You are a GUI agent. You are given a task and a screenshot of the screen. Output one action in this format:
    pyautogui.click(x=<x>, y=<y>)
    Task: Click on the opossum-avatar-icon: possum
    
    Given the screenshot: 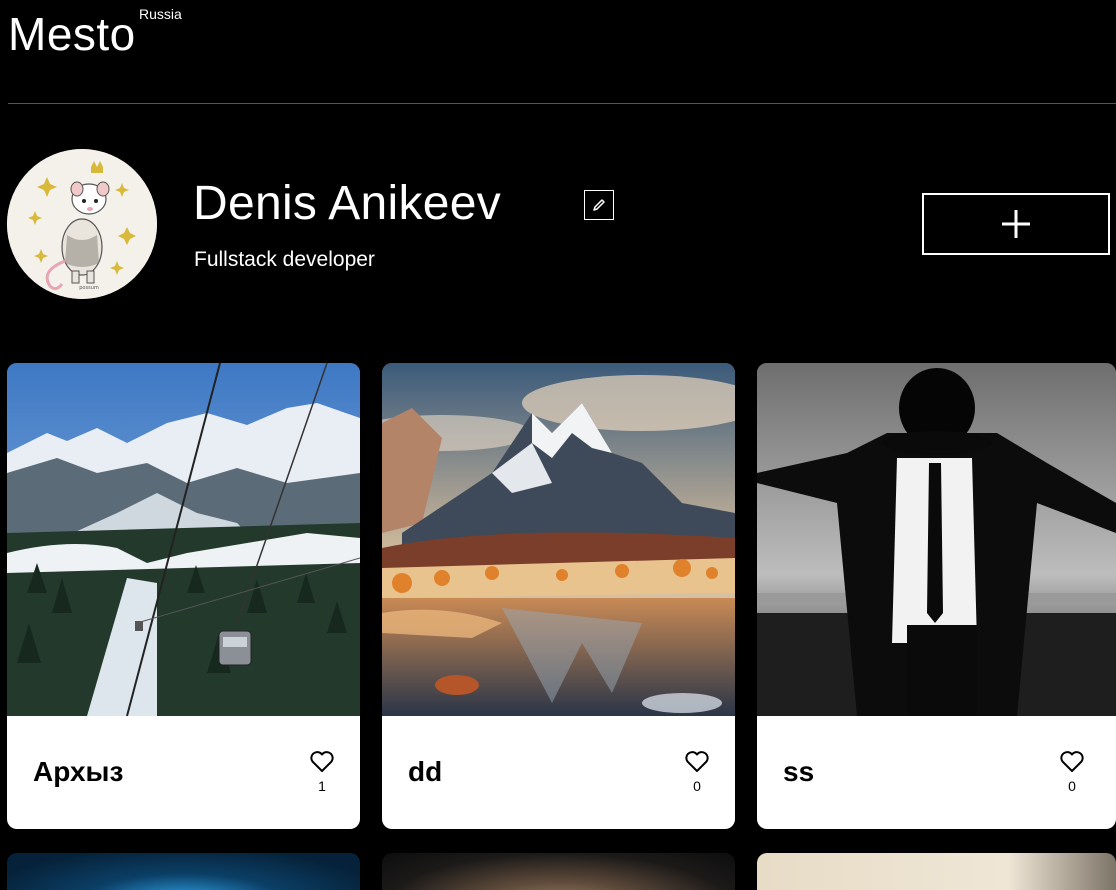 What is the action you would take?
    pyautogui.click(x=82, y=224)
    